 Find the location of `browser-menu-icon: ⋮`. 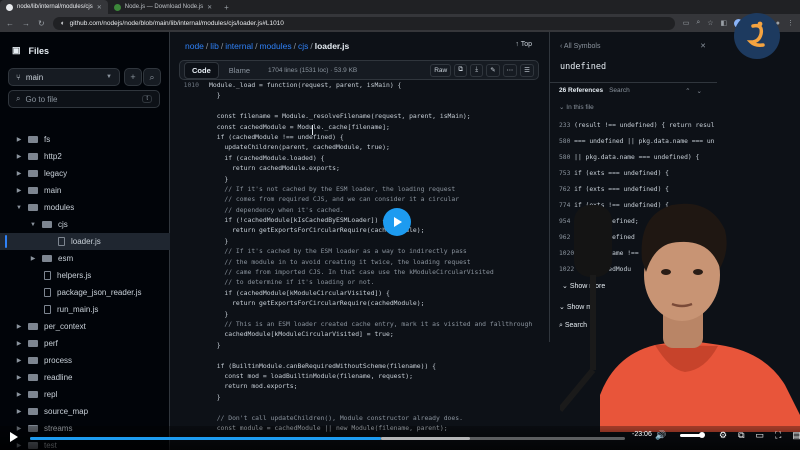

browser-menu-icon: ⋮ is located at coordinates (790, 23).